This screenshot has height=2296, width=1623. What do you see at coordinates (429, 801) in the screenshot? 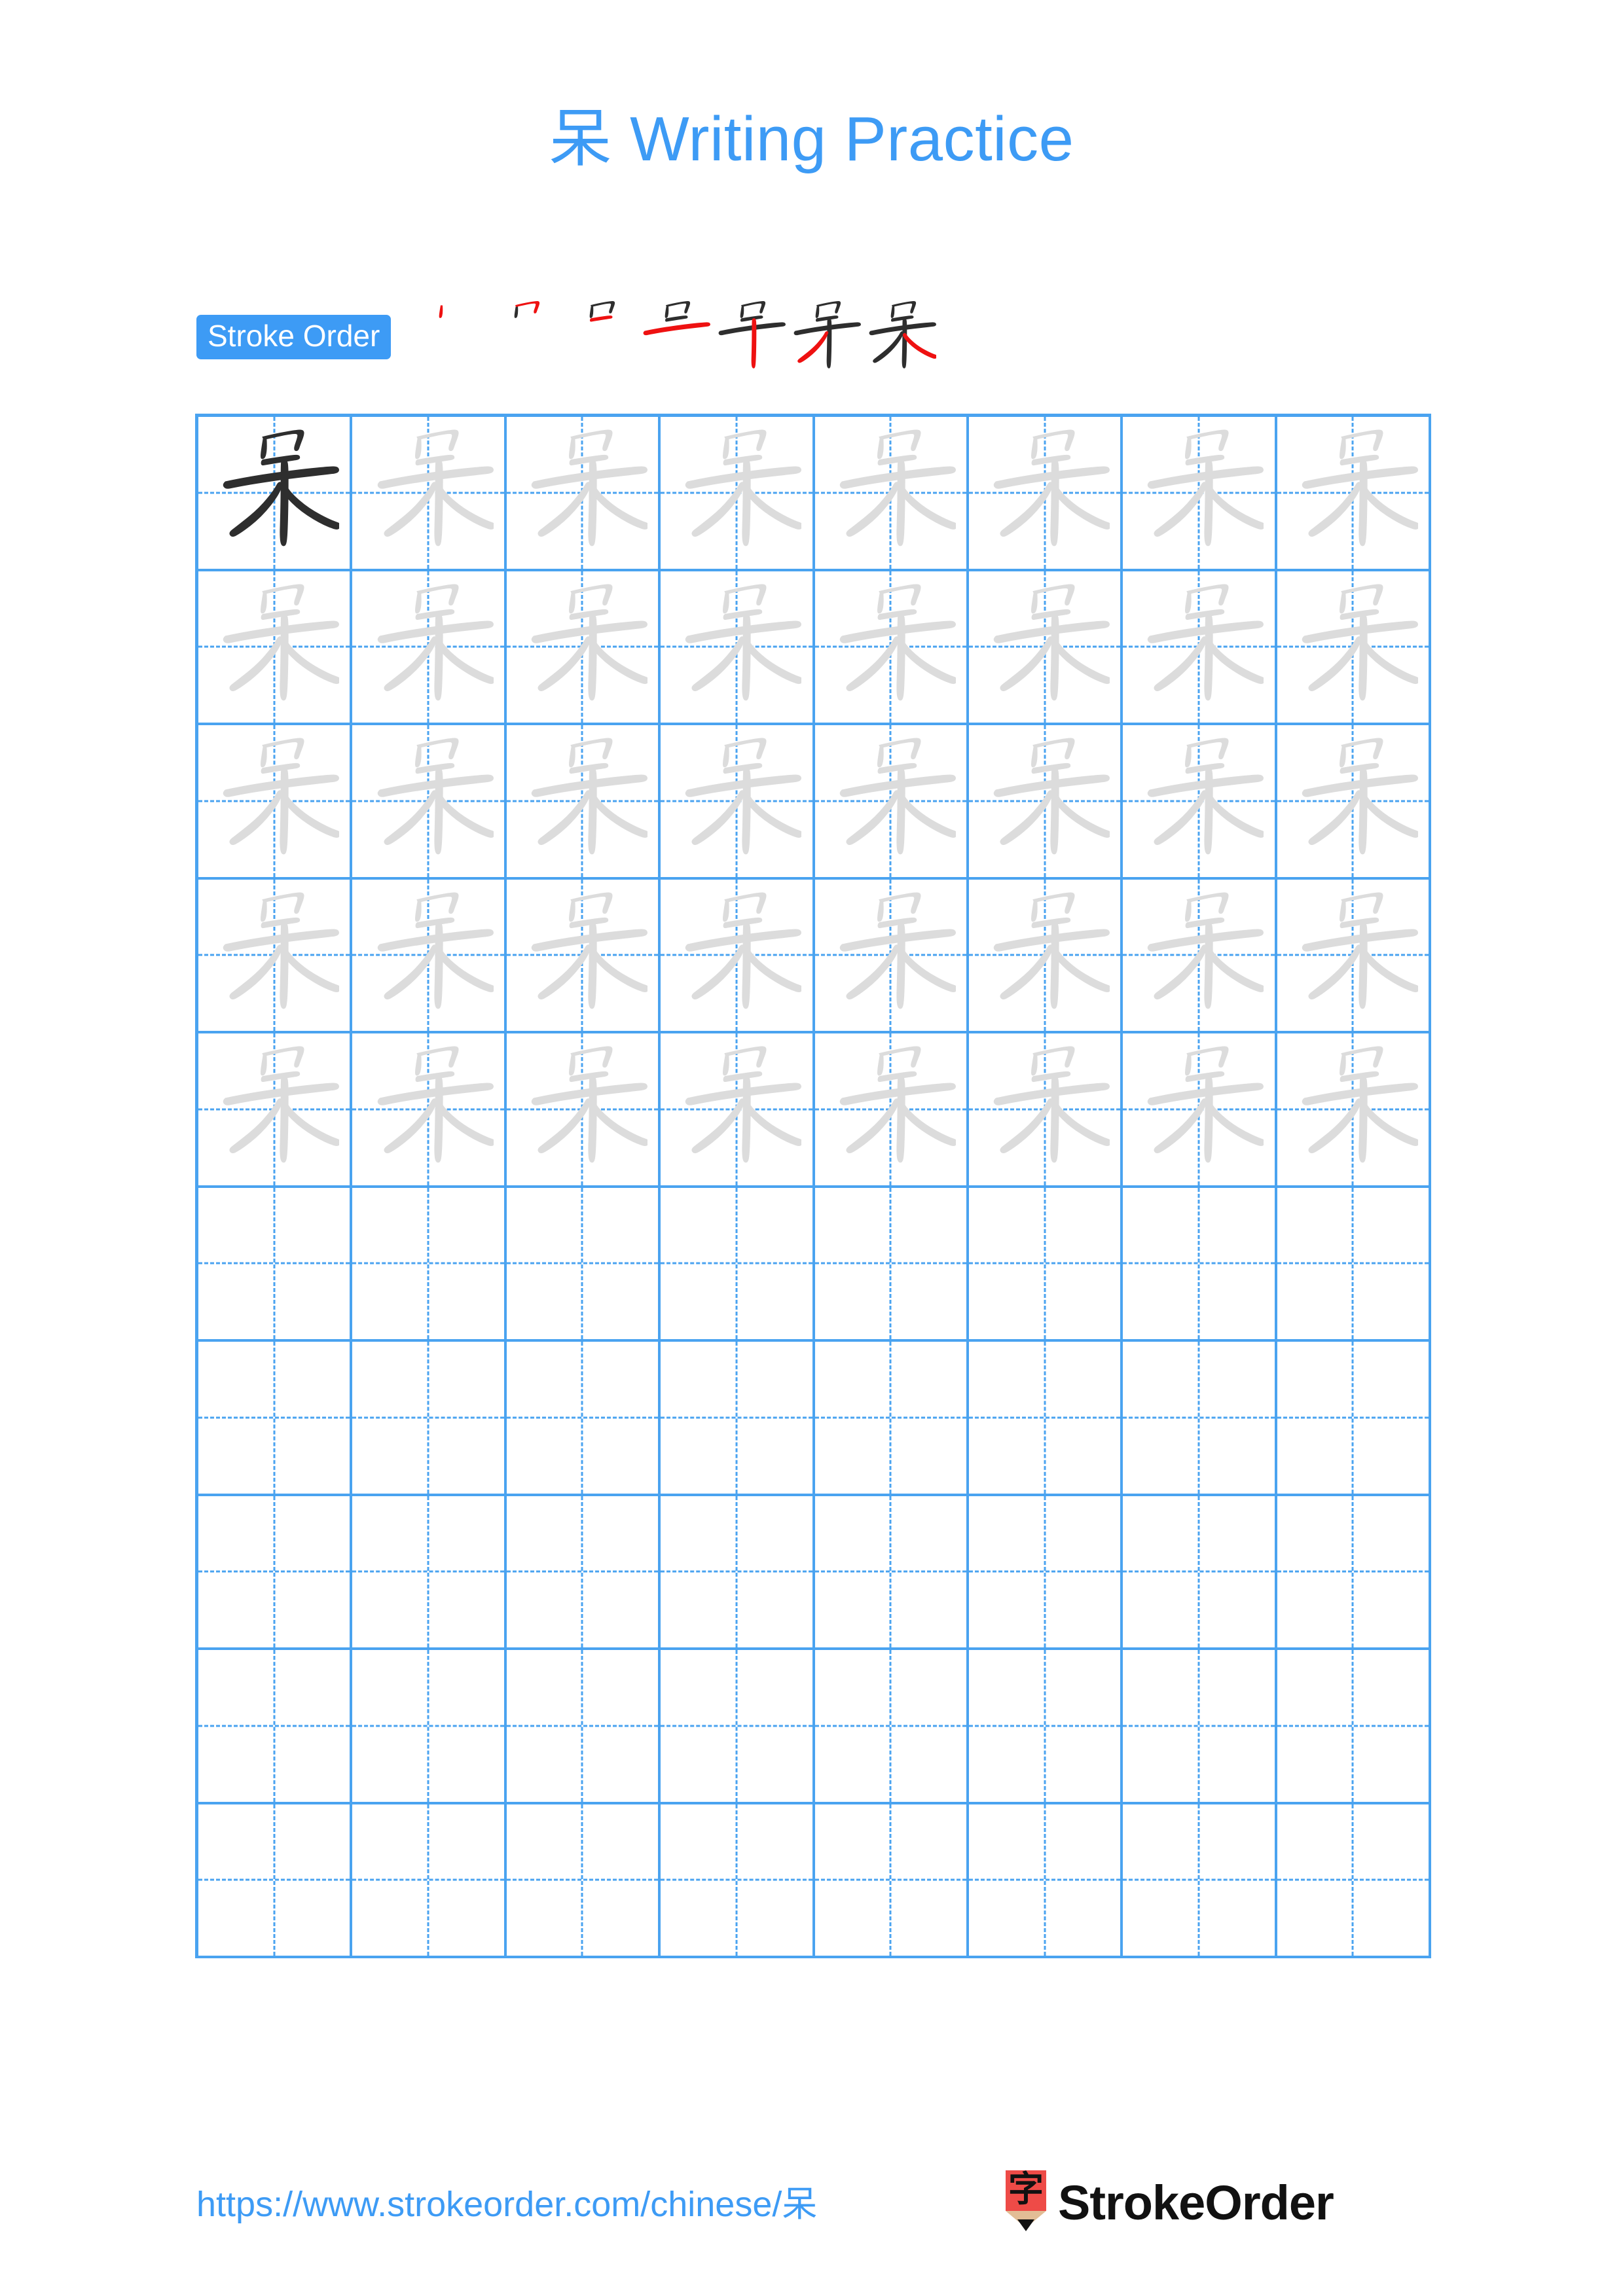
I see `grid-cell-r3c2` at bounding box center [429, 801].